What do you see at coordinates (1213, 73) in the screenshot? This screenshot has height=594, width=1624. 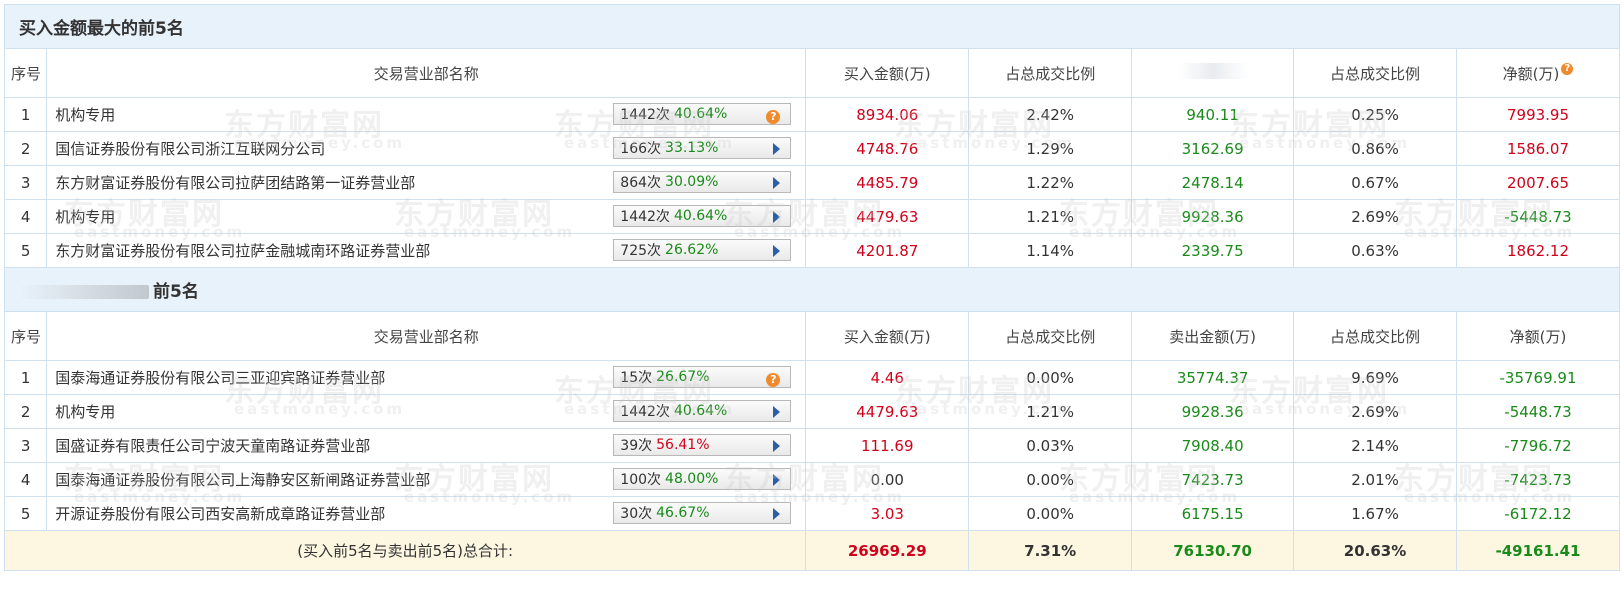 I see `column-header` at bounding box center [1213, 73].